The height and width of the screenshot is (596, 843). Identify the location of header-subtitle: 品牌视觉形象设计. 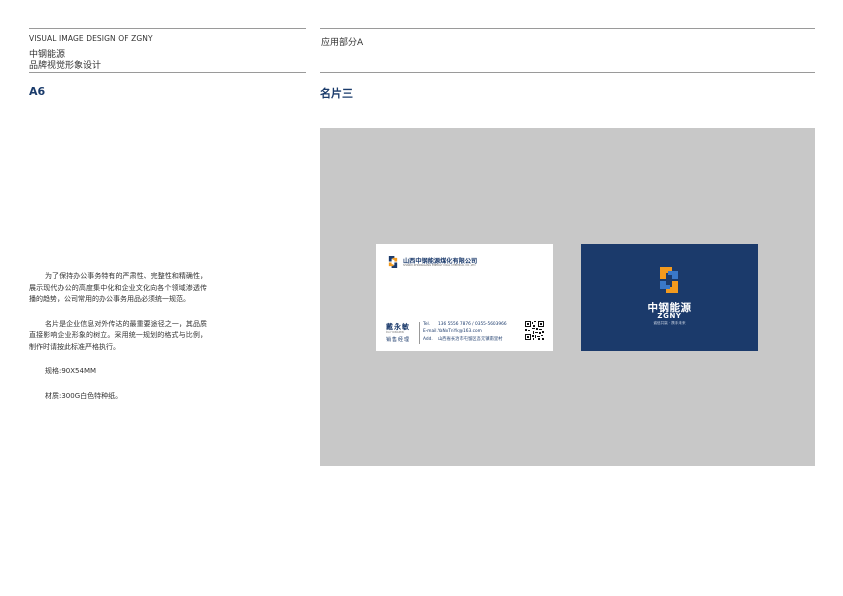
(65, 66).